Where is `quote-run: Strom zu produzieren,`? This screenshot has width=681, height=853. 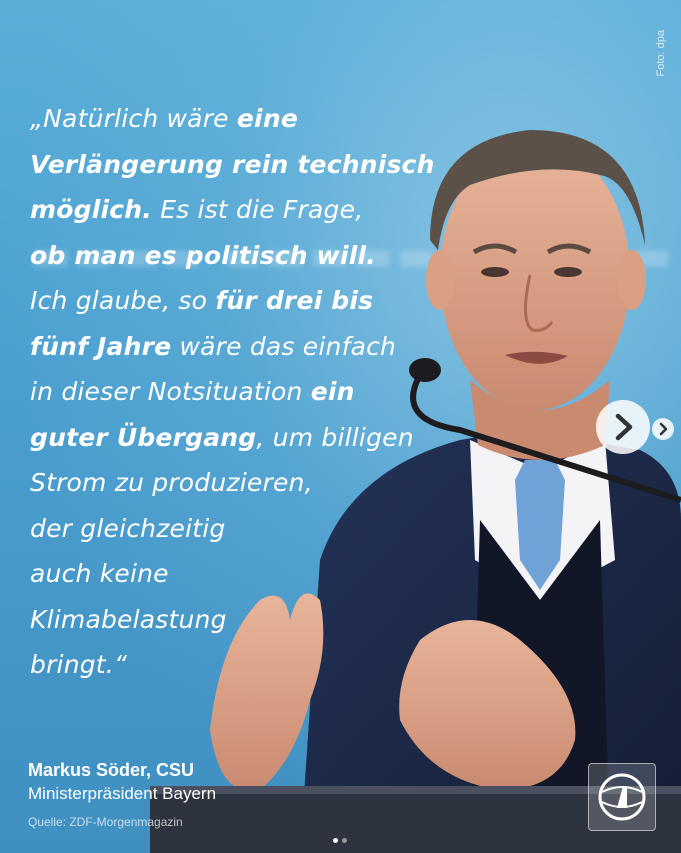 quote-run: Strom zu produzieren, is located at coordinates (171, 482).